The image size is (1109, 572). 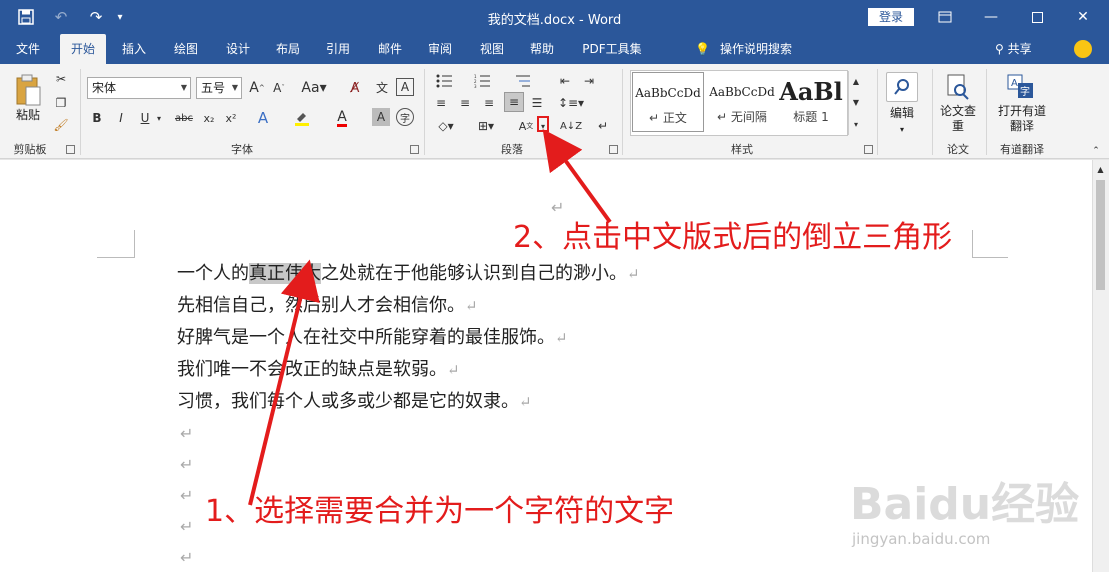 I want to click on annotation-step-1: 1、选择需要合并为一个字符的文字, so click(x=440, y=511).